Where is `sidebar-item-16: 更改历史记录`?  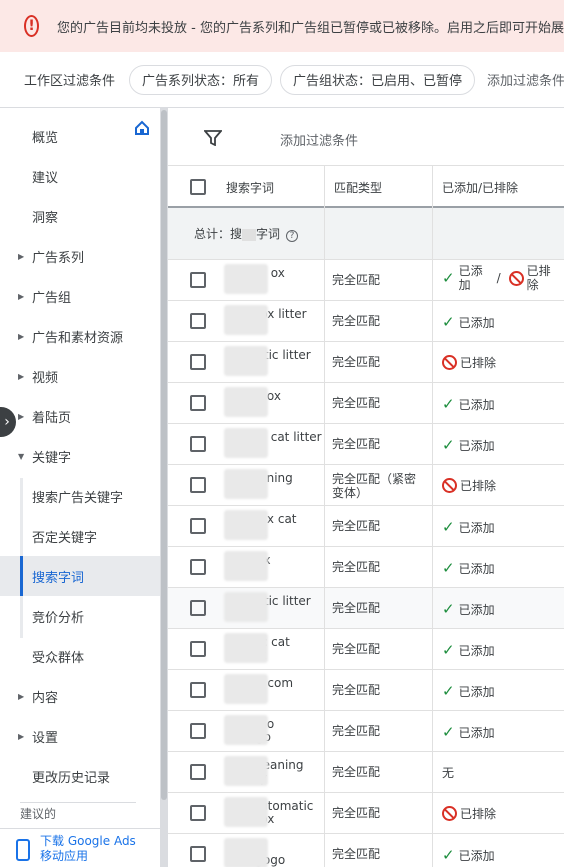 sidebar-item-16: 更改历史记录 is located at coordinates (80, 776).